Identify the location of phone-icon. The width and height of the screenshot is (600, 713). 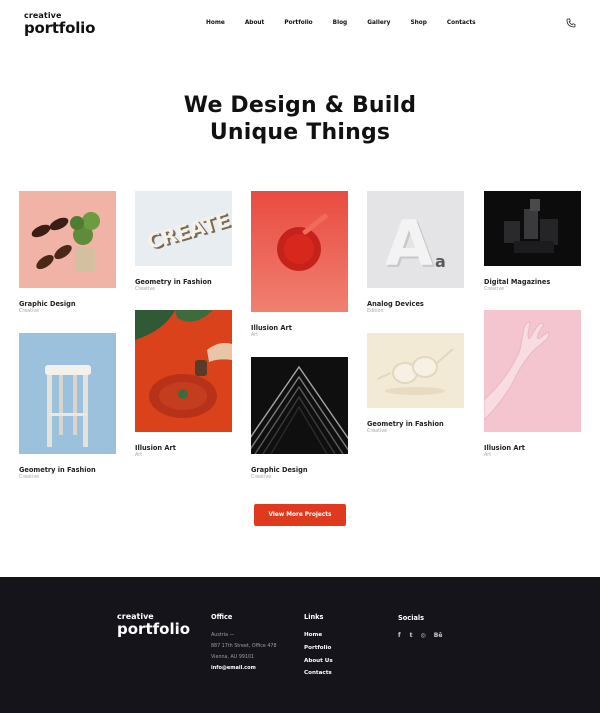
(571, 23).